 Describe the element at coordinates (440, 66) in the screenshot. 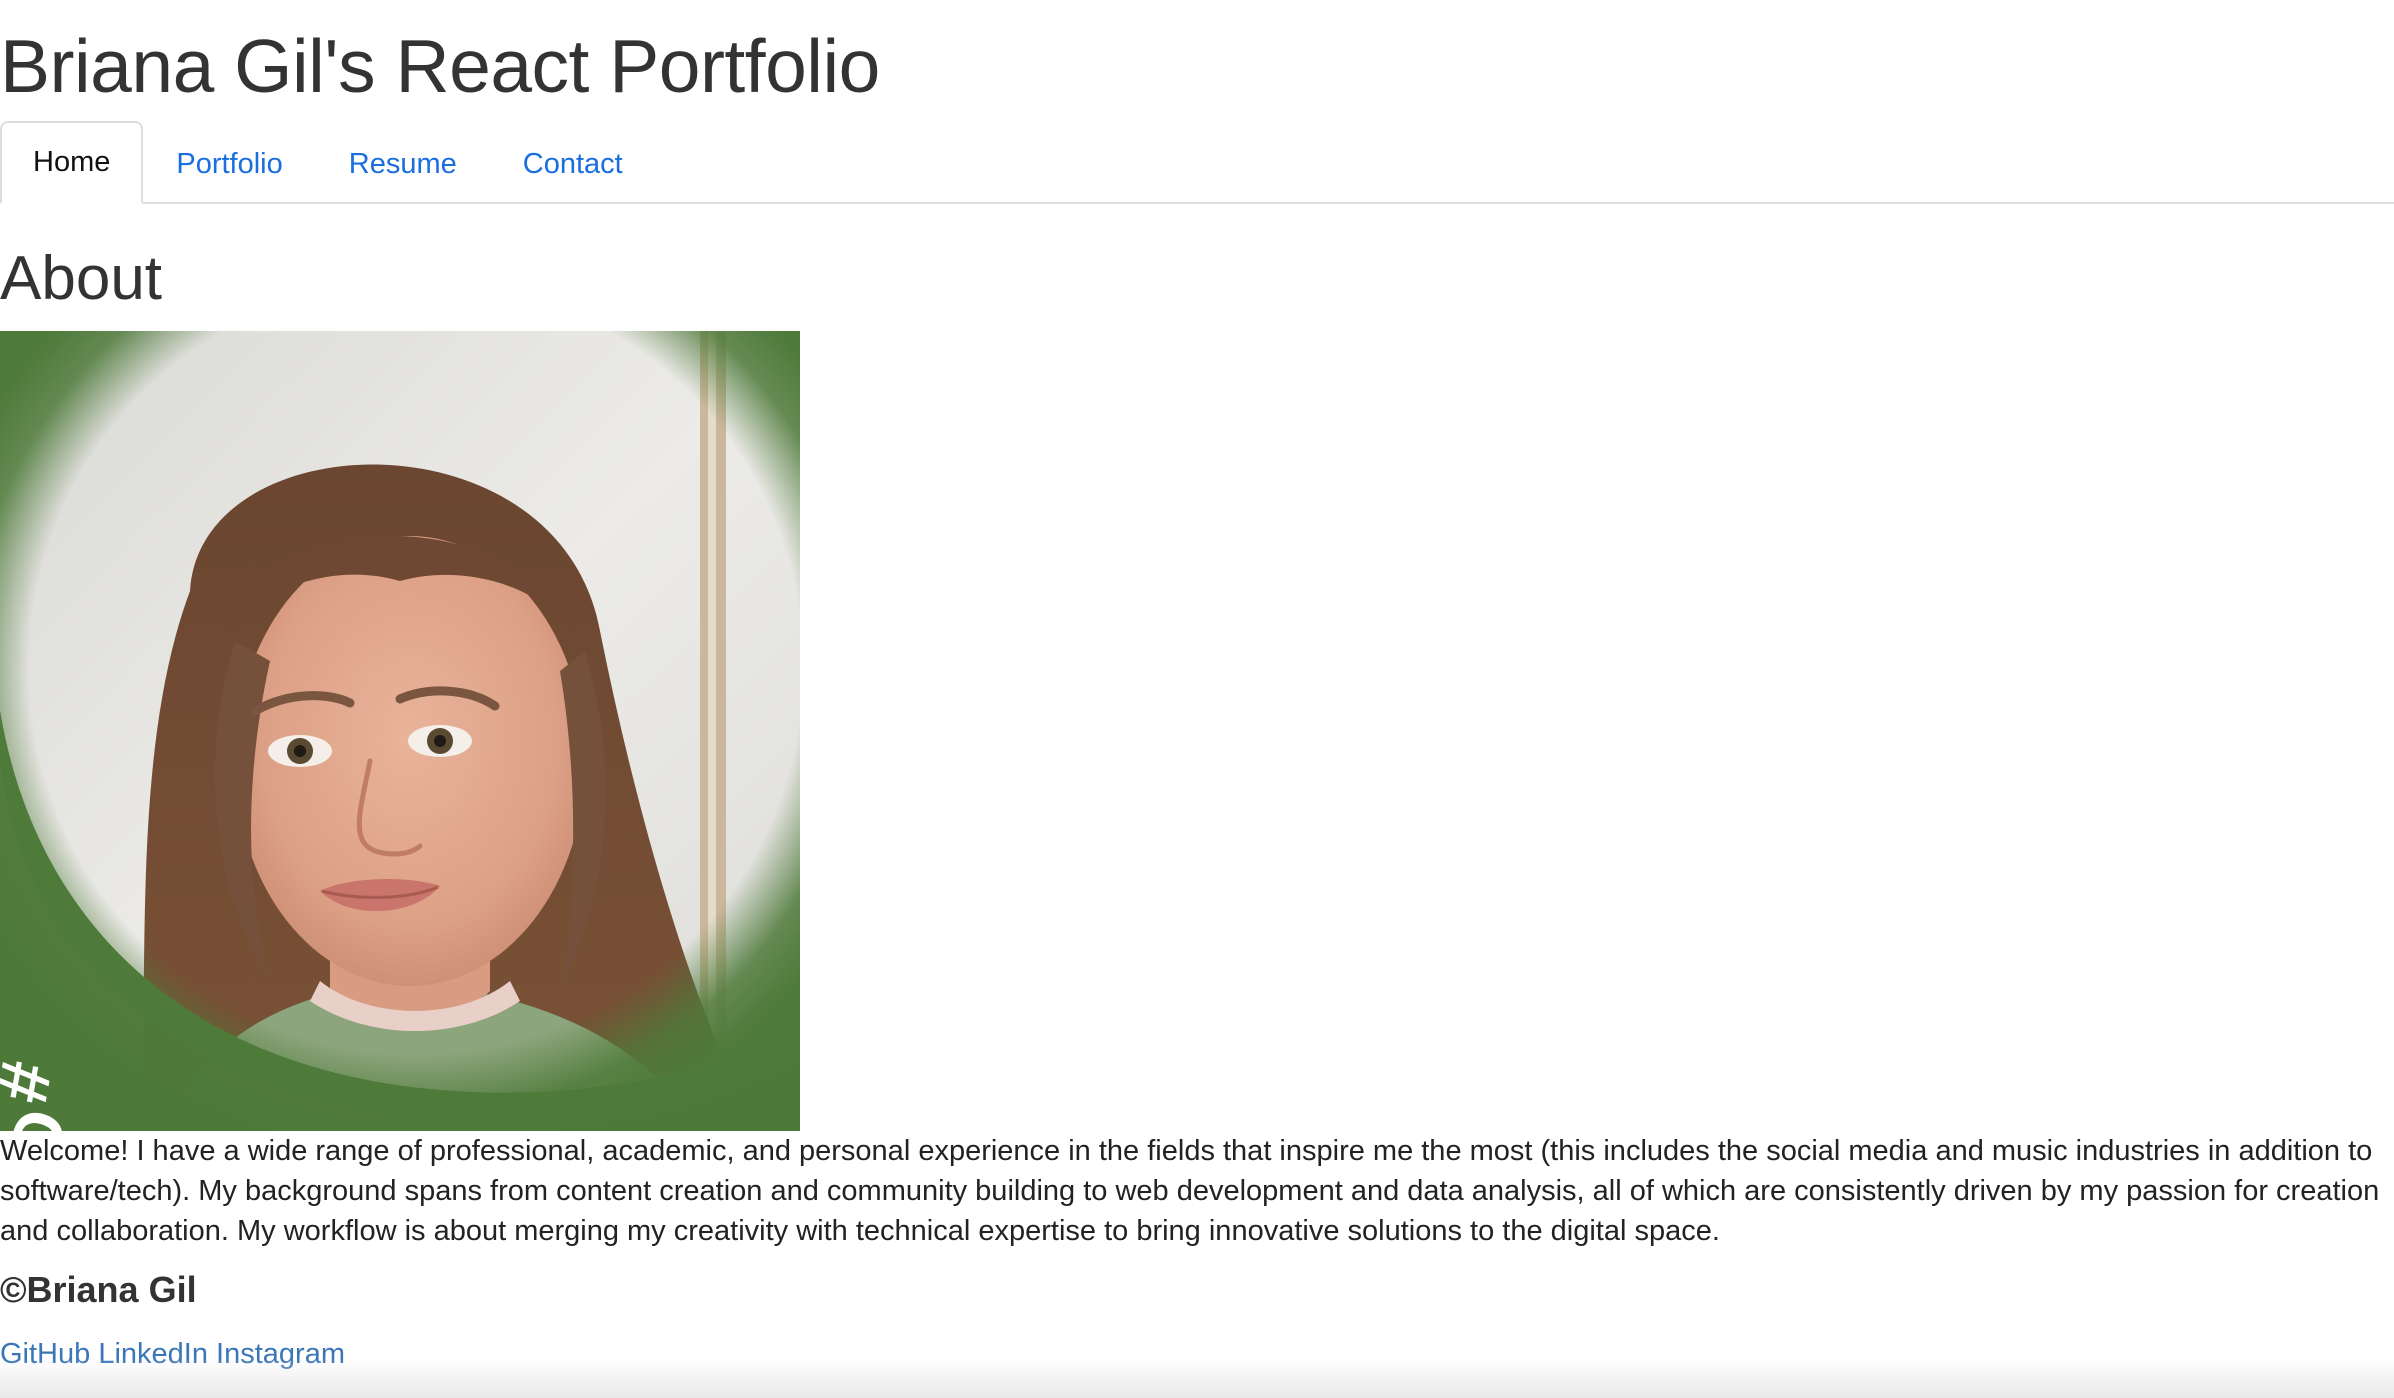

I see `site-title: Briana Gil's React Portfolio` at that location.